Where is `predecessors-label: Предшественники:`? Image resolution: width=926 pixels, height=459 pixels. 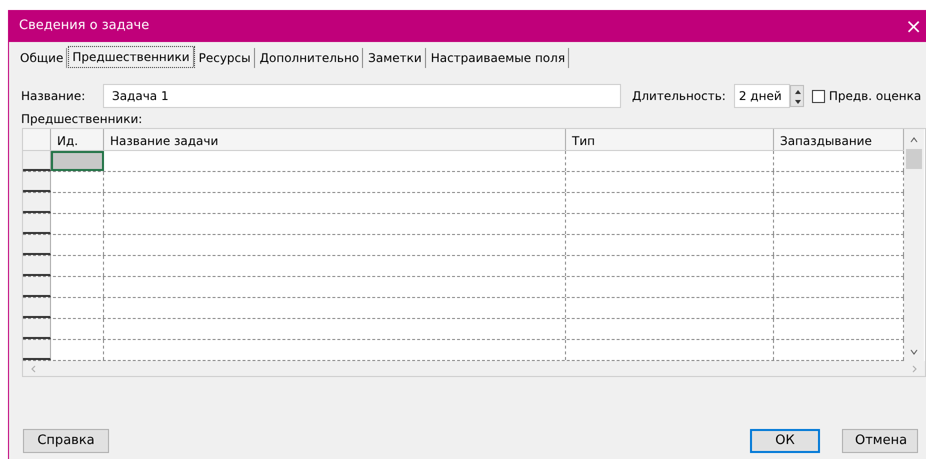
predecessors-label: Предшественники: is located at coordinates (82, 119).